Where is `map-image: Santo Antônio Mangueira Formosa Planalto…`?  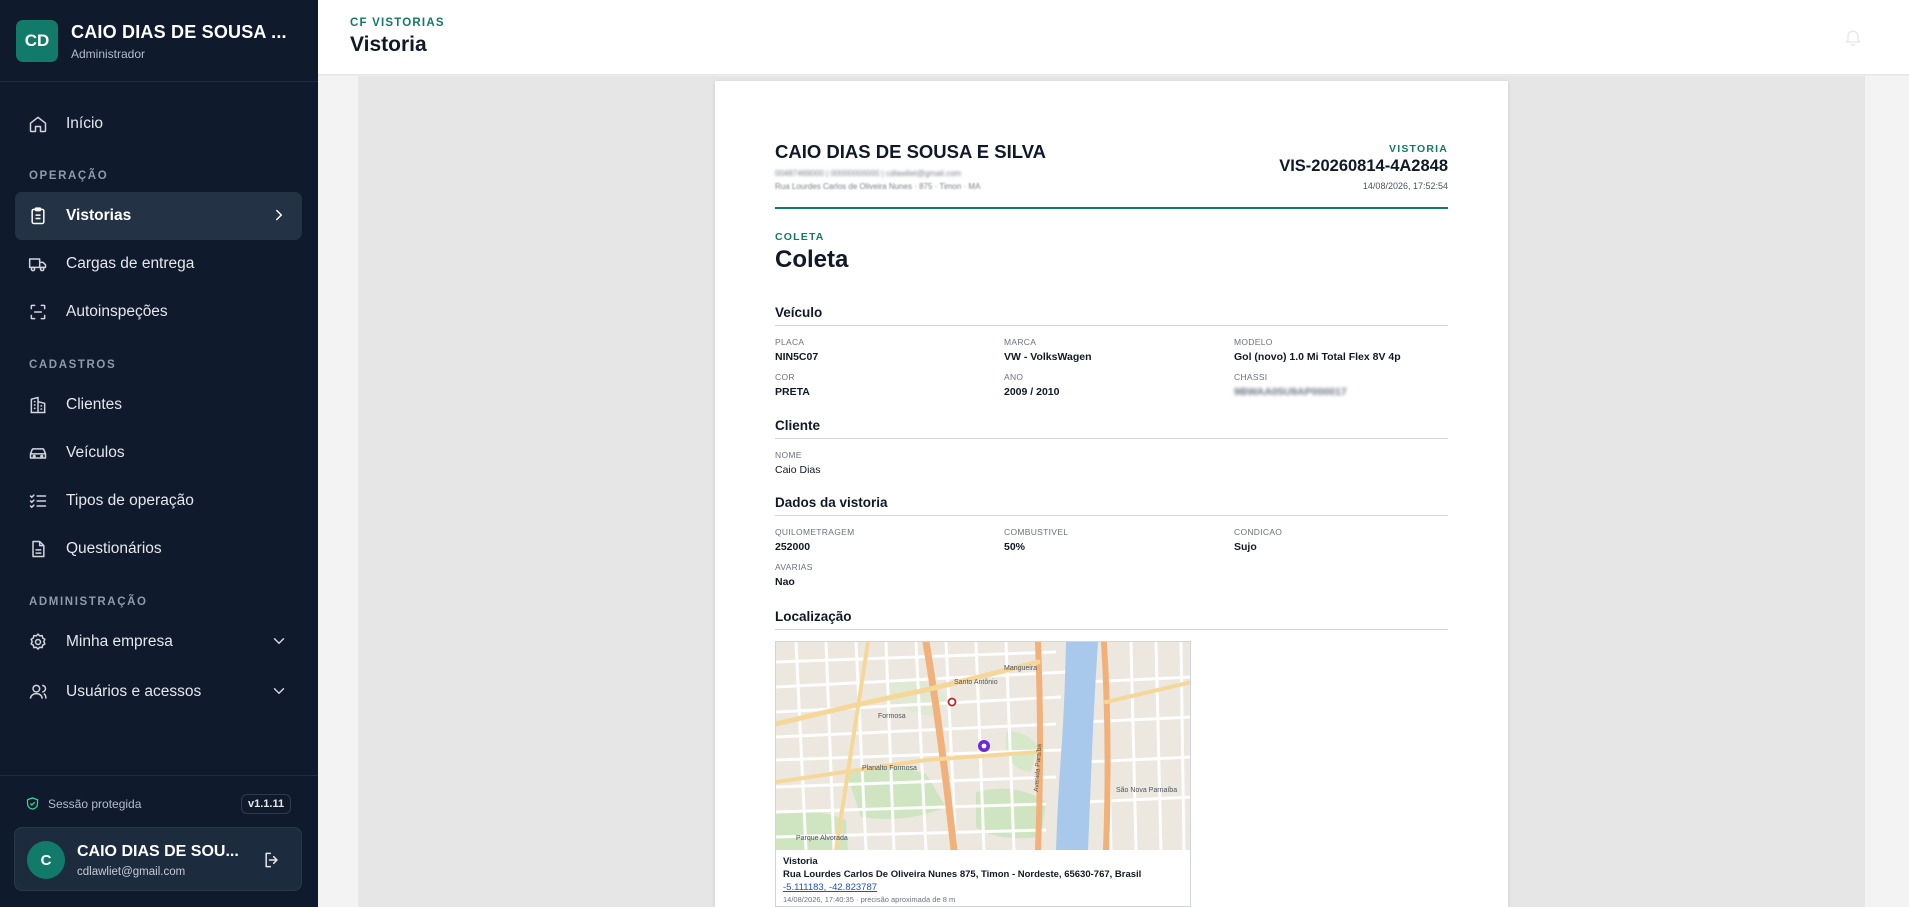 map-image: Santo Antônio Mangueira Formosa Planalto… is located at coordinates (983, 746).